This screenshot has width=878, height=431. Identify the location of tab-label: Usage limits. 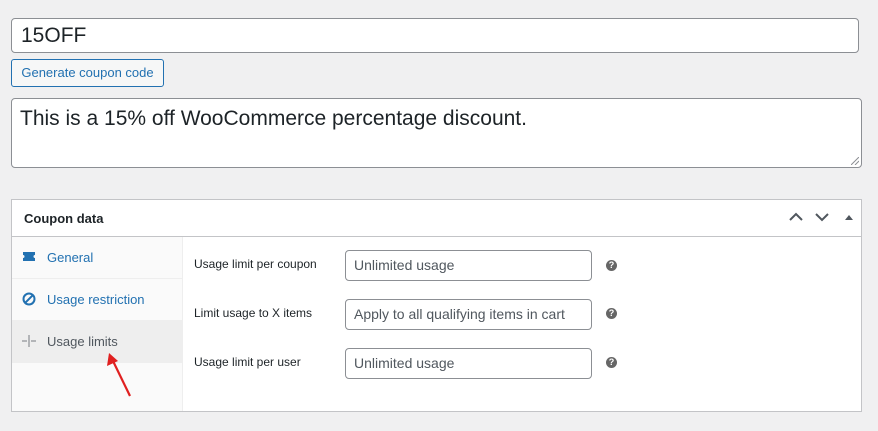
(82, 341).